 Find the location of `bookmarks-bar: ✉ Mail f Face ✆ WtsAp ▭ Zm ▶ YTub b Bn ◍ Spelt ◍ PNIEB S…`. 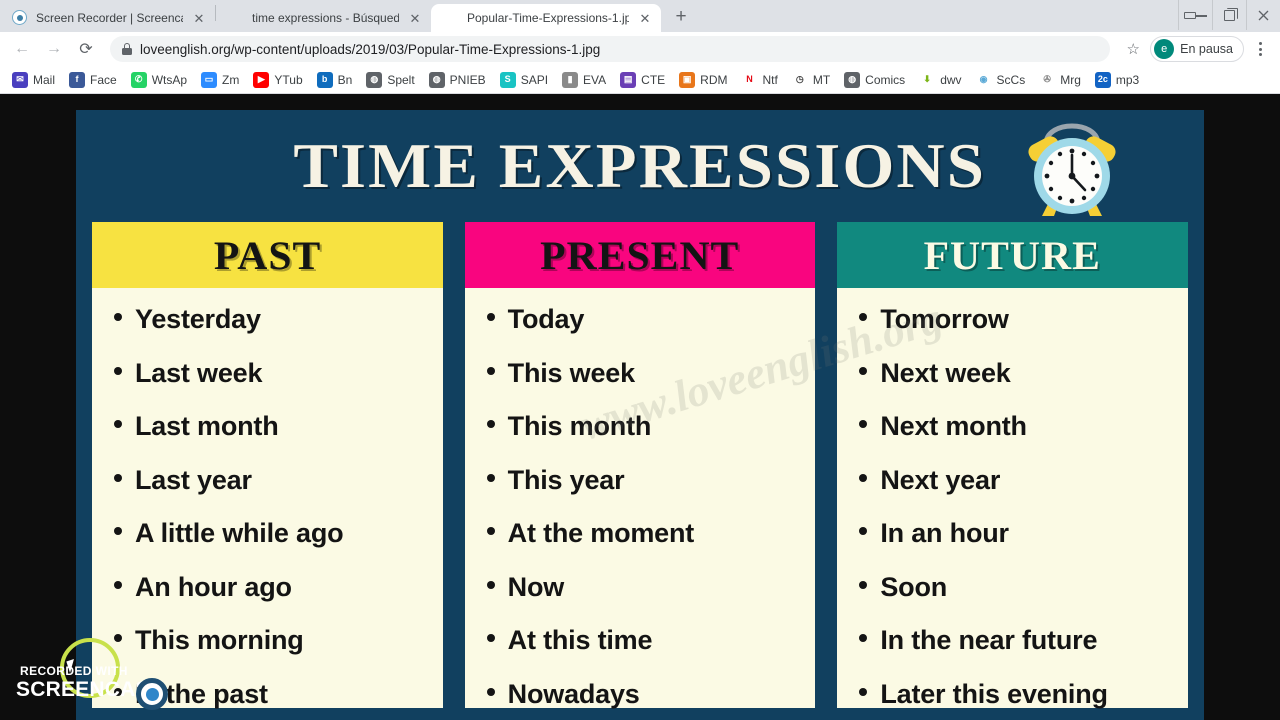

bookmarks-bar: ✉ Mail f Face ✆ WtsAp ▭ Zm ▶ YTub b Bn ◍ Spelt ◍ PNIEB S… is located at coordinates (640, 80).